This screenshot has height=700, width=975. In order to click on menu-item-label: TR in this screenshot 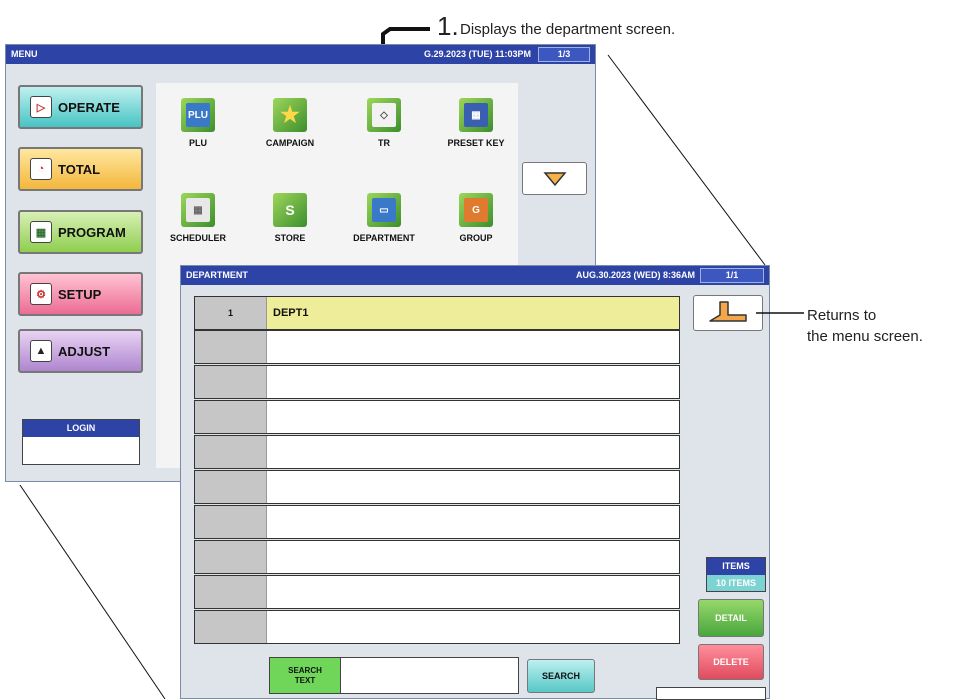, I will do `click(384, 143)`.